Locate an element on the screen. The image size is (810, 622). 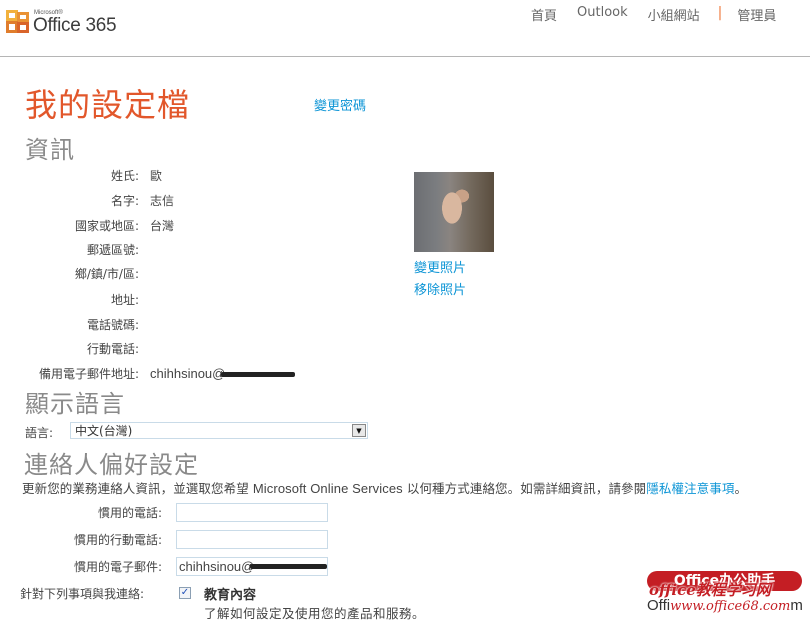
field-district: 鄉/鎮/市/區: is located at coordinates (75, 273).